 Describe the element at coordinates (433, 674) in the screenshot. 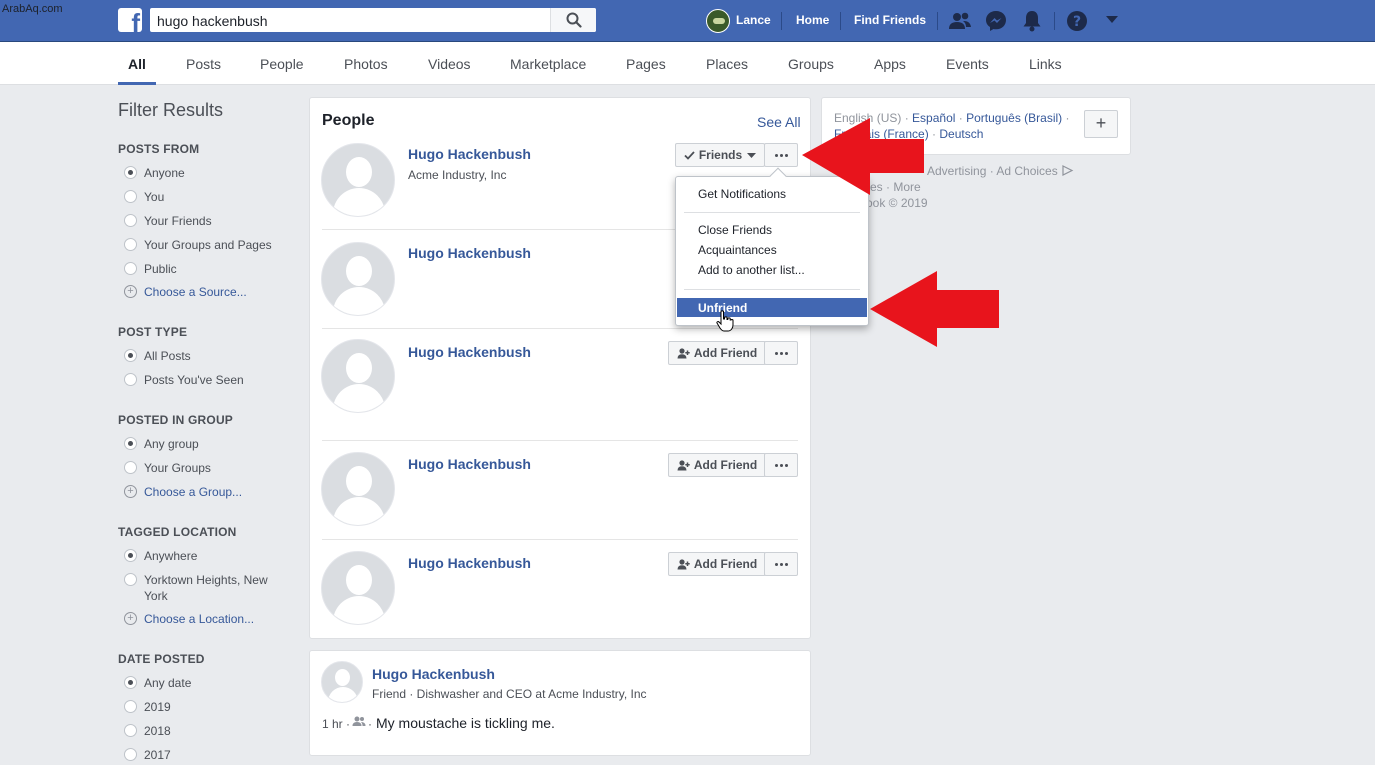

I see `post-author-link: Hugo Hackenbush` at that location.